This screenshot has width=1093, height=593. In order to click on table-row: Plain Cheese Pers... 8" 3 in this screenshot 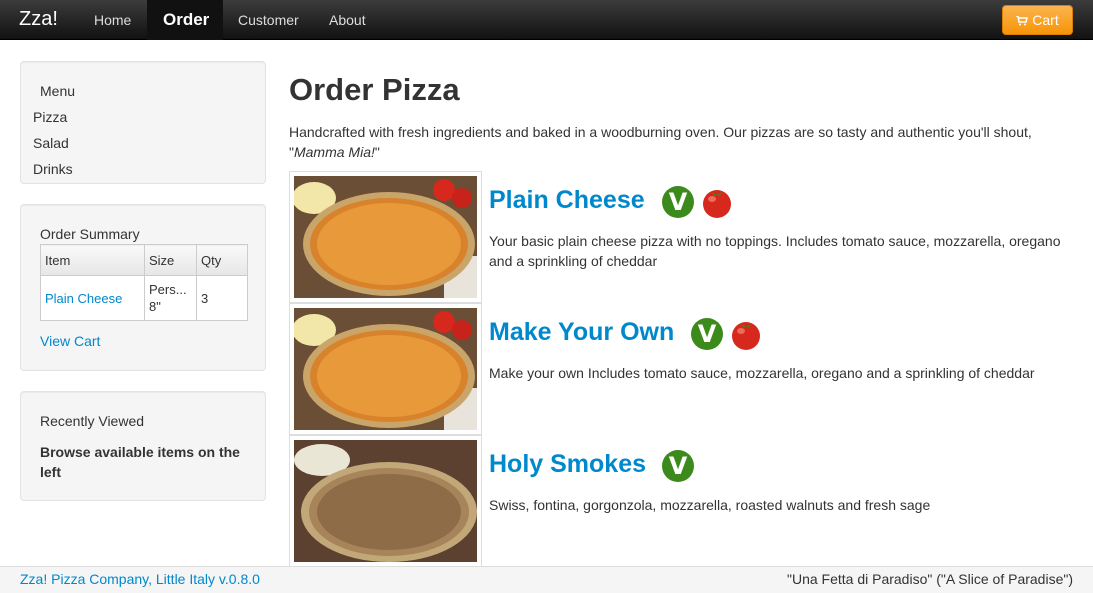, I will do `click(144, 298)`.